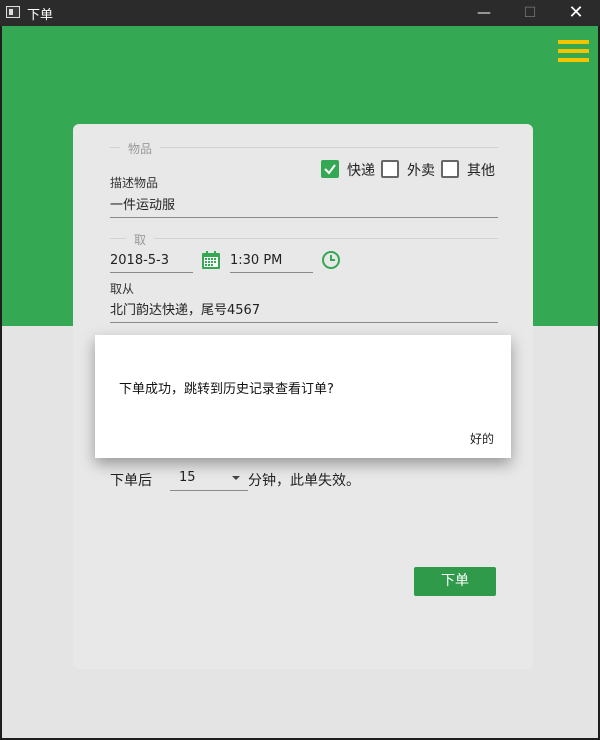  Describe the element at coordinates (211, 260) in the screenshot. I see `calendar-icon` at that location.